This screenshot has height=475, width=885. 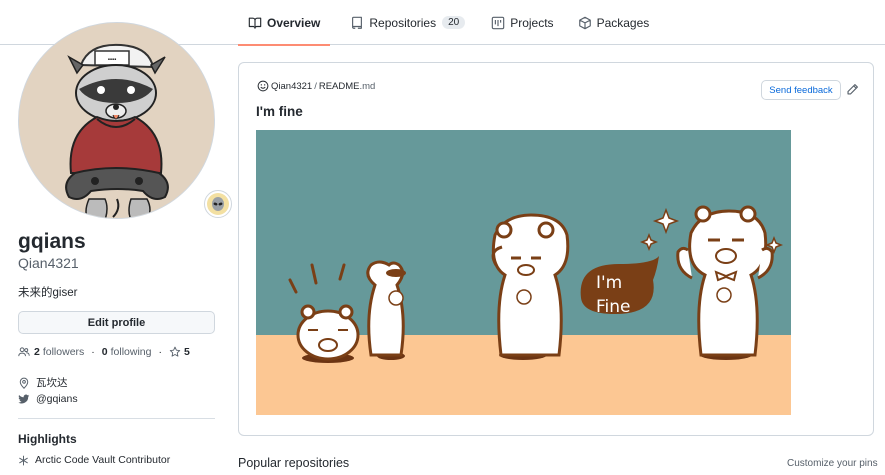 What do you see at coordinates (24, 383) in the screenshot?
I see `location-pin-icon` at bounding box center [24, 383].